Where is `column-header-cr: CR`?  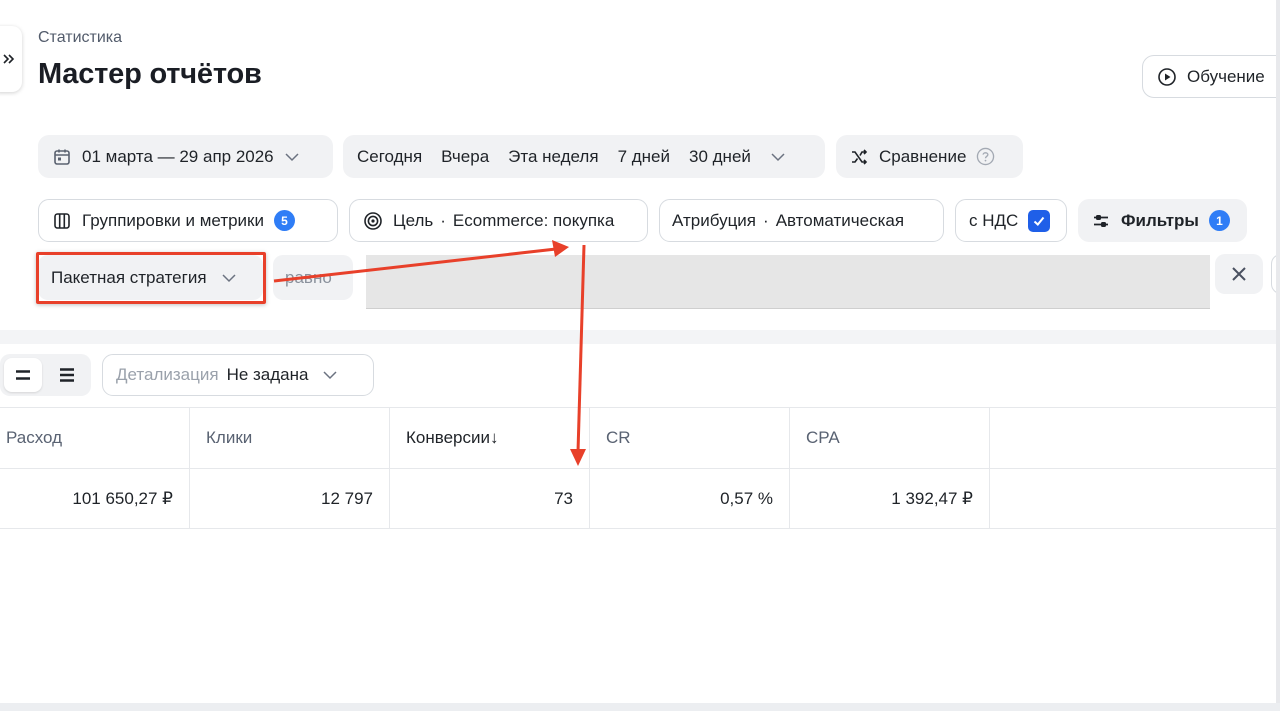
column-header-cr: CR is located at coordinates (690, 438).